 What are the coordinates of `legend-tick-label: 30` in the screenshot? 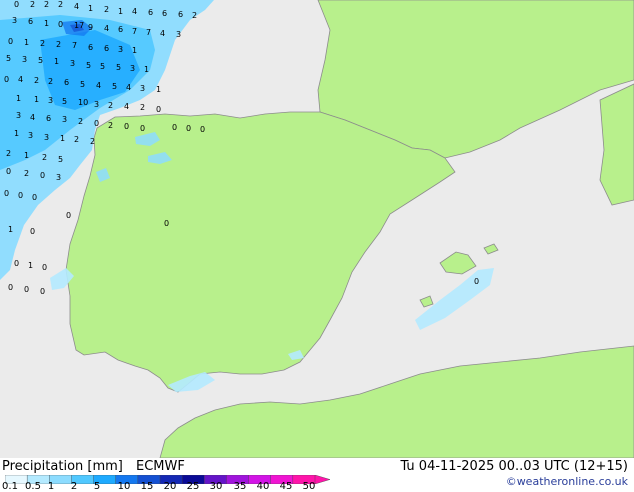 It's located at (216, 486).